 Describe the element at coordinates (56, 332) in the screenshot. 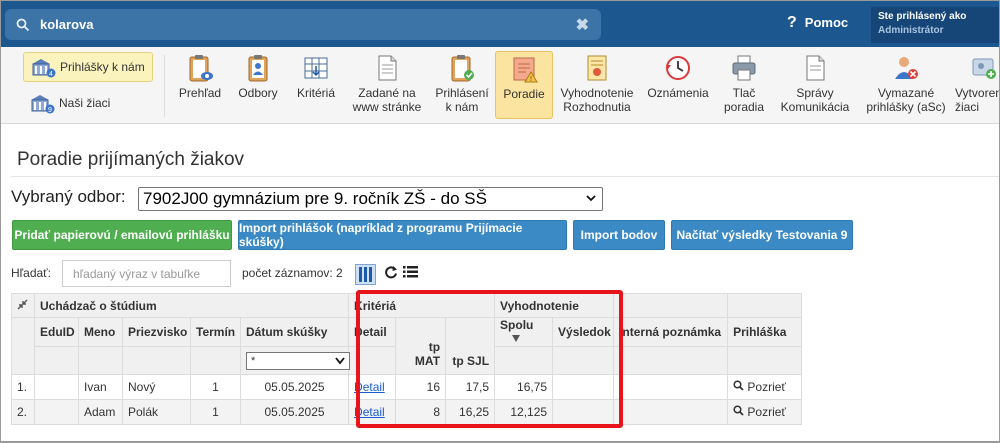

I see `header-eduid: EduID` at that location.